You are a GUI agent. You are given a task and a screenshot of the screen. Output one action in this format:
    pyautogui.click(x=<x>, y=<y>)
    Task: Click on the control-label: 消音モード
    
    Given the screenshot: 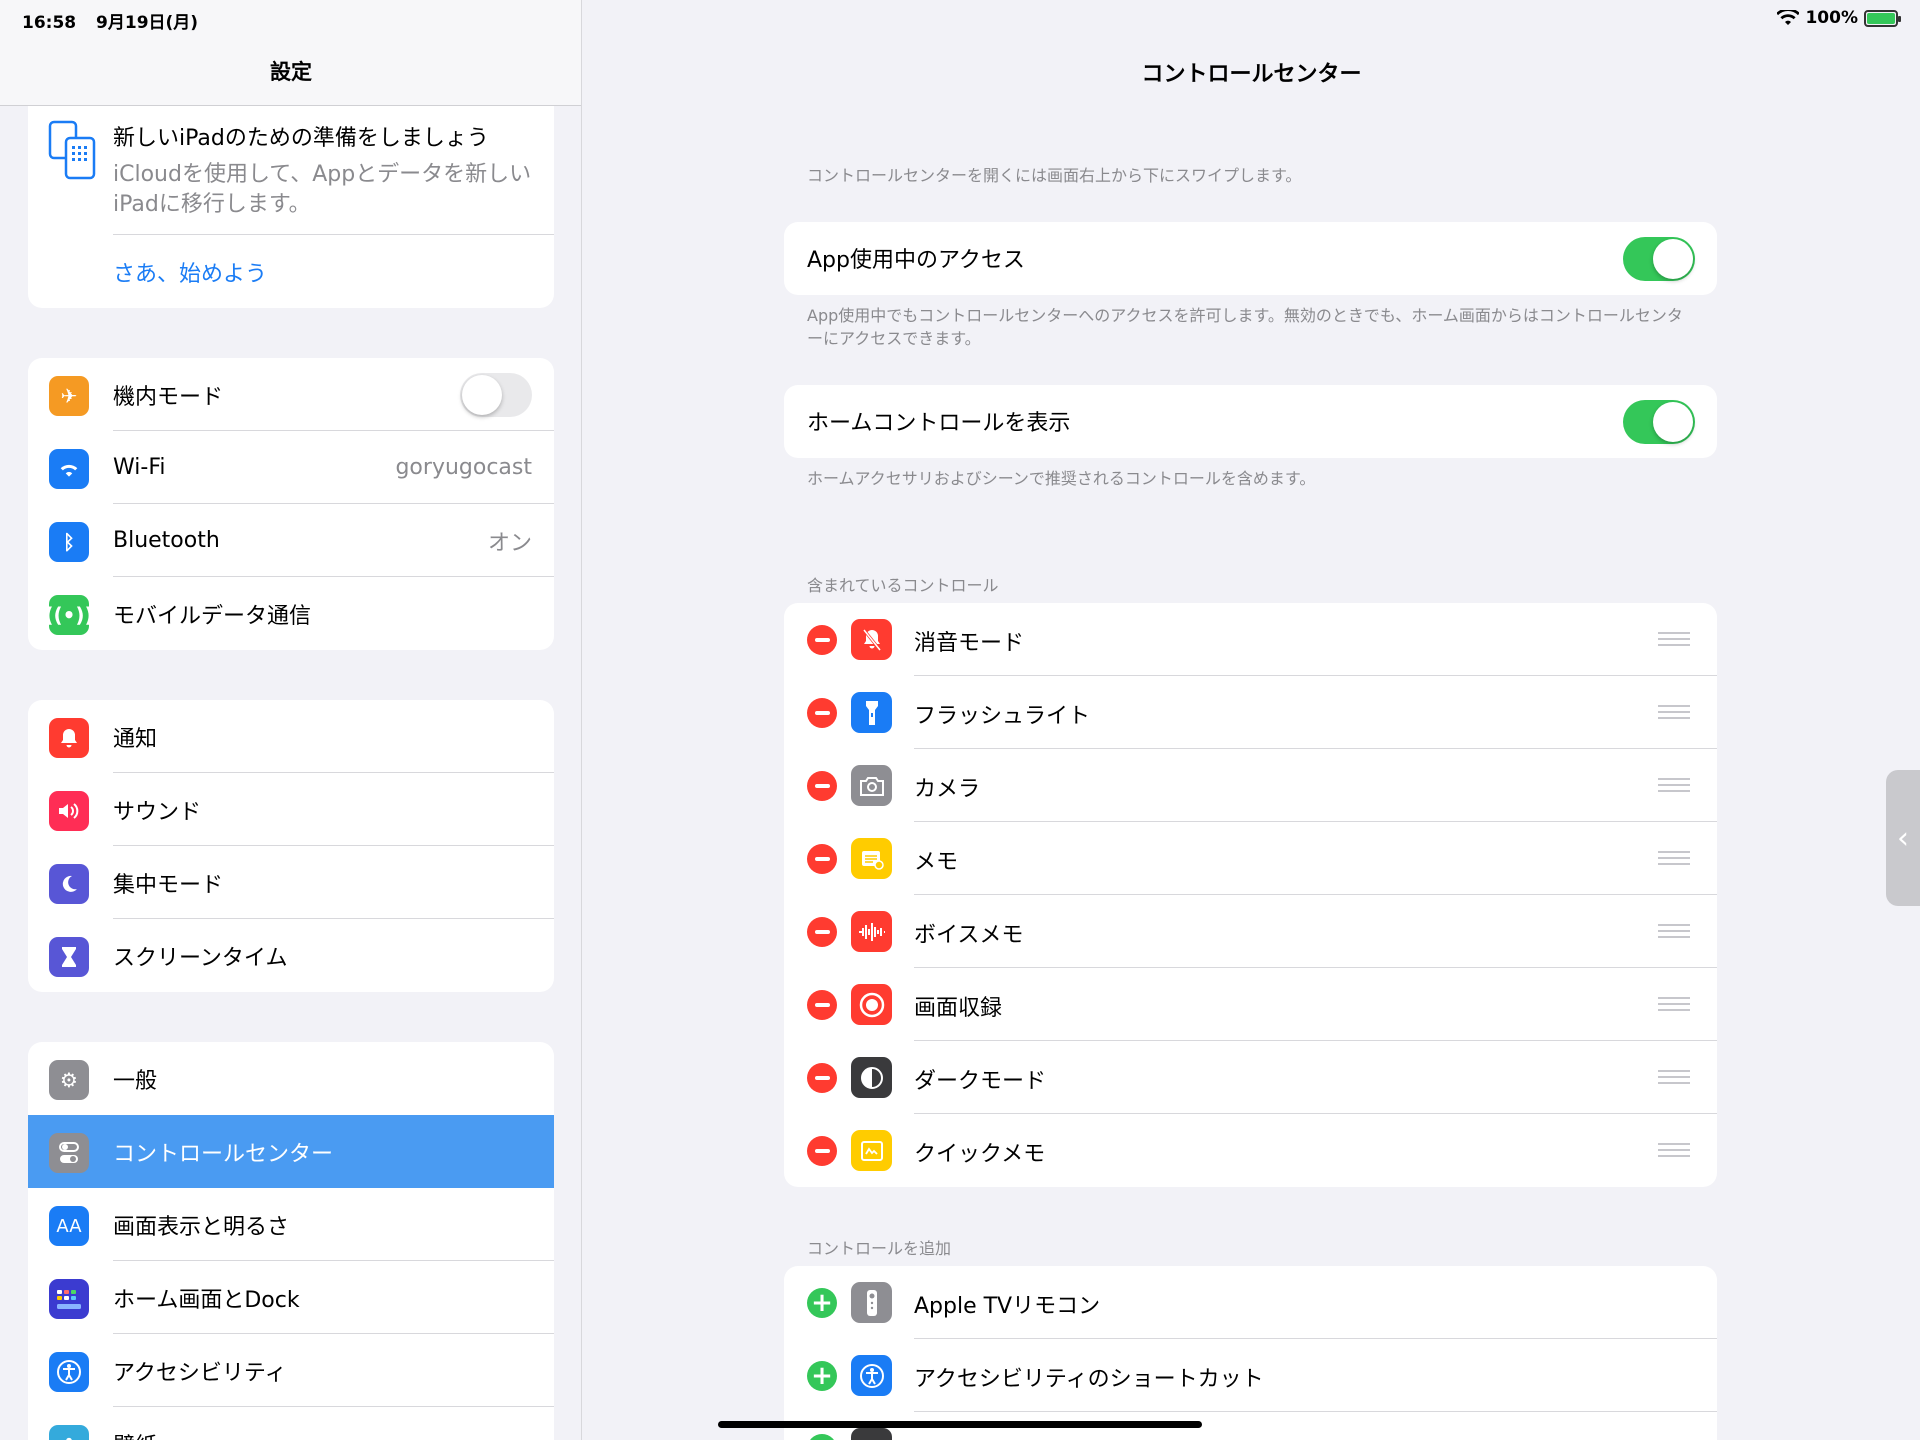 What is the action you would take?
    pyautogui.click(x=969, y=643)
    